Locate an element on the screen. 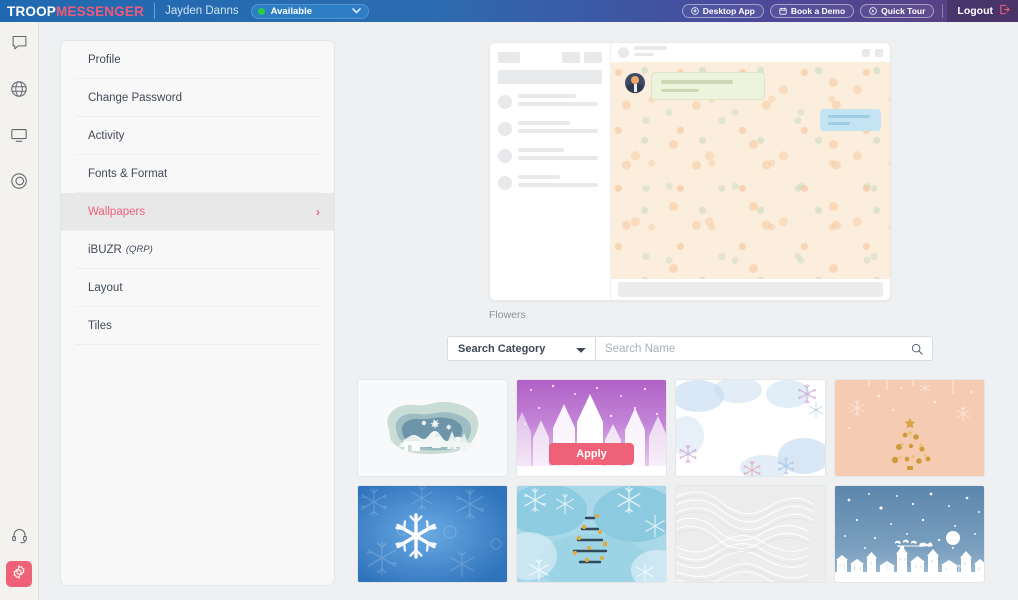 The image size is (1018, 600). wallpaper-tile-teal-watercolor-tree is located at coordinates (591, 534).